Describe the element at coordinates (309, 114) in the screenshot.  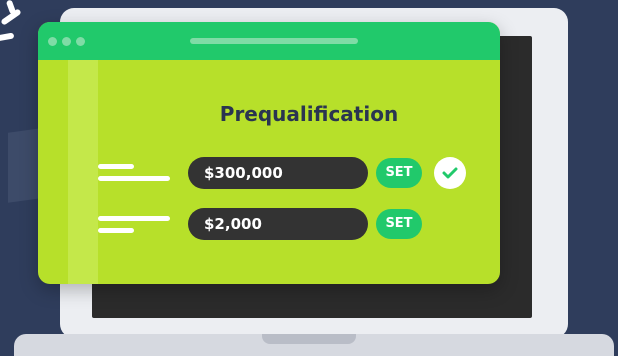
I see `page-title: Prequalification` at that location.